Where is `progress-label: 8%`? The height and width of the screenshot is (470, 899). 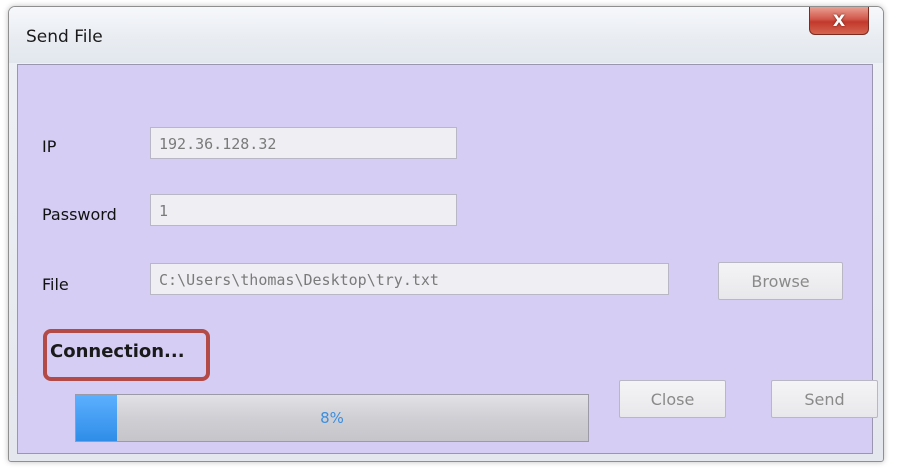
progress-label: 8% is located at coordinates (332, 418).